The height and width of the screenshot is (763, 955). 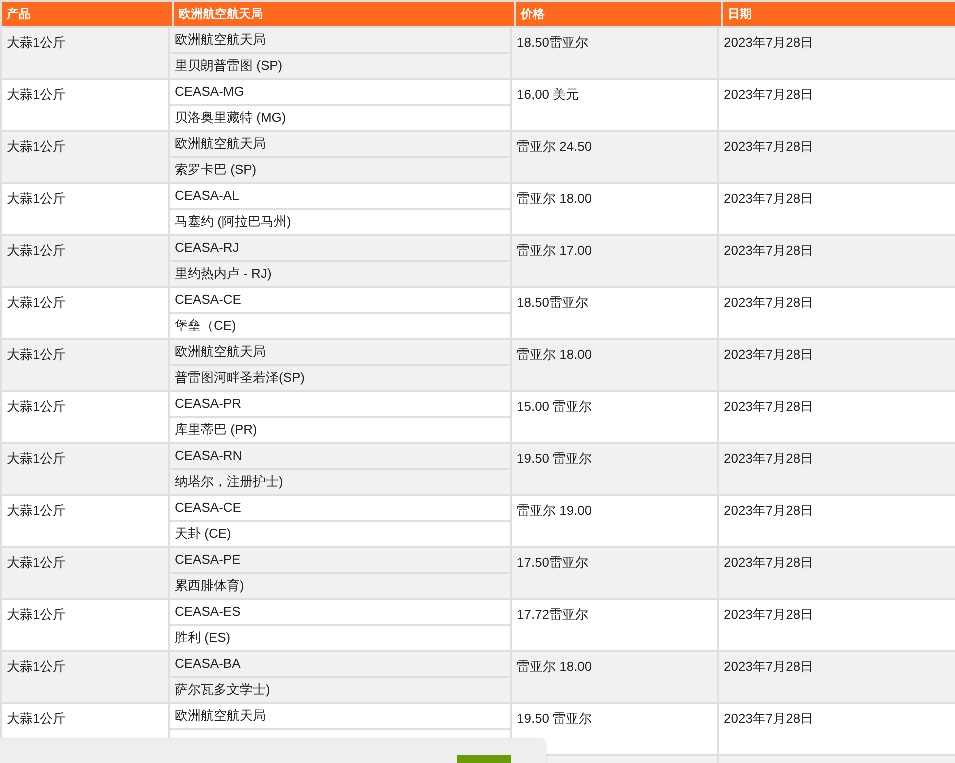 What do you see at coordinates (340, 378) in the screenshot?
I see `table-cell: 普雷图河畔圣若泽(SP)` at bounding box center [340, 378].